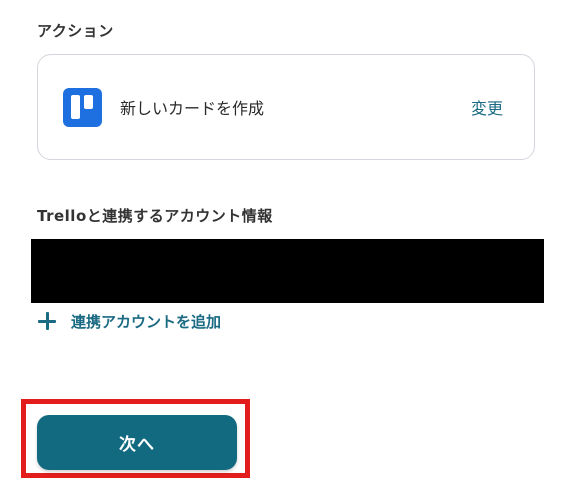 The image size is (583, 483). What do you see at coordinates (155, 216) in the screenshot?
I see `account-section-title: Trelloと連携するアカウント情報` at bounding box center [155, 216].